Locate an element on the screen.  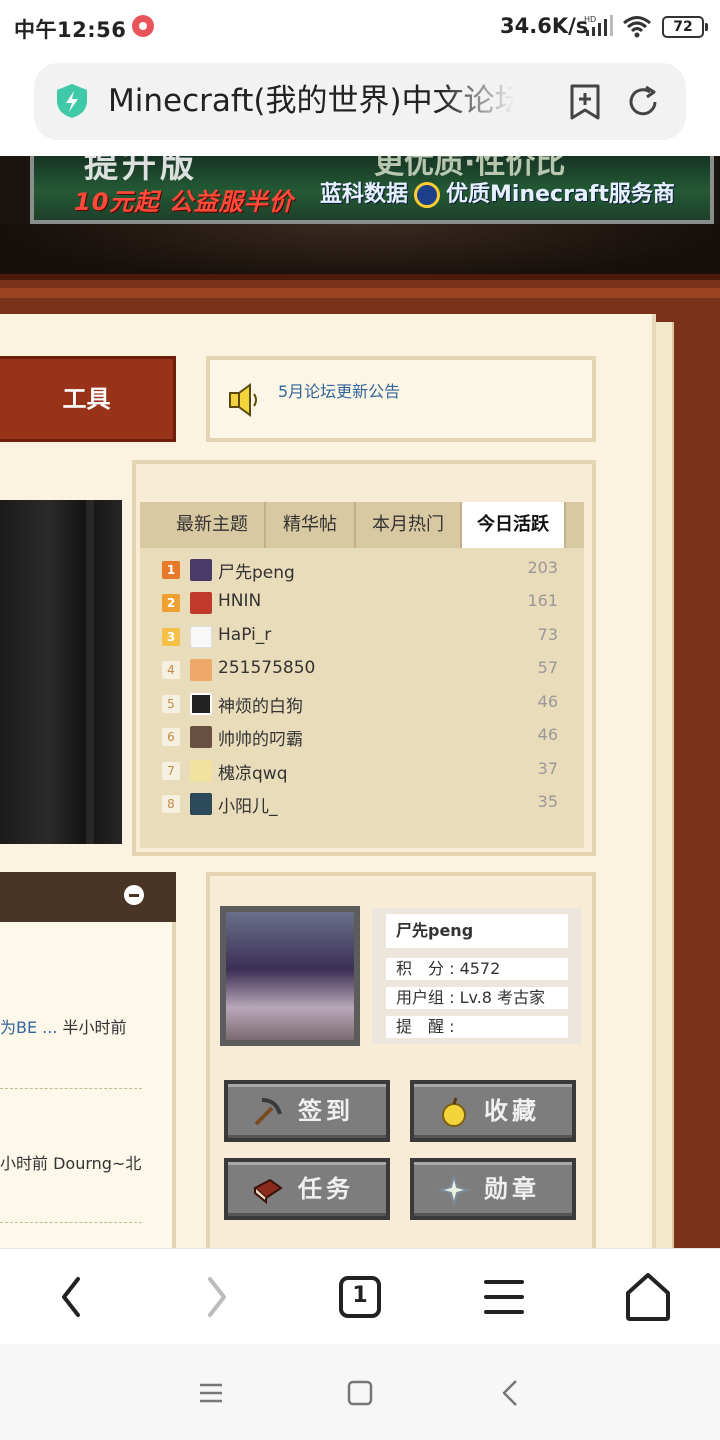
list-item: 4 251575850 57 is located at coordinates (362, 669).